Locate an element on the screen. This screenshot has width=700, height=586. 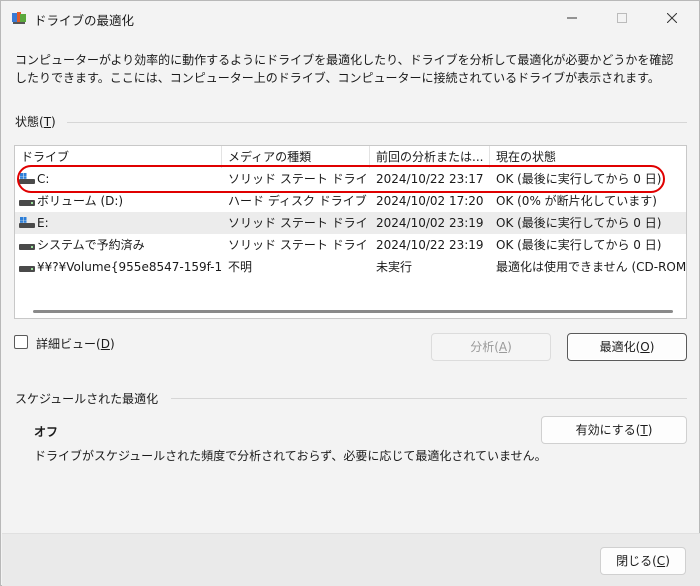
schedule-section-label: スケジュールされた最適化 is located at coordinates (87, 399).